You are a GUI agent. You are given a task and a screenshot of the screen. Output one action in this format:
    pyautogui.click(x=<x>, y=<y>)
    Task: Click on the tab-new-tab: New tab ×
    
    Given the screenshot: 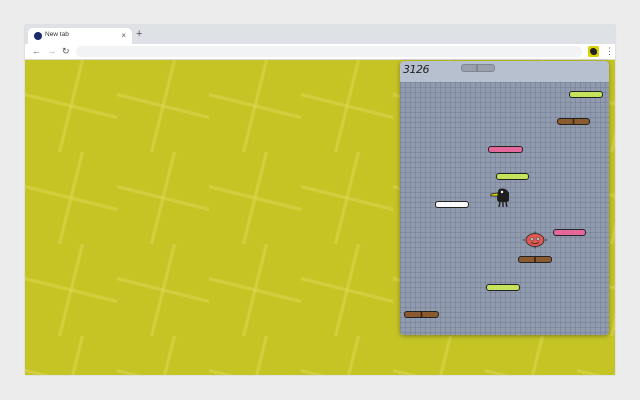 What is the action you would take?
    pyautogui.click(x=80, y=36)
    